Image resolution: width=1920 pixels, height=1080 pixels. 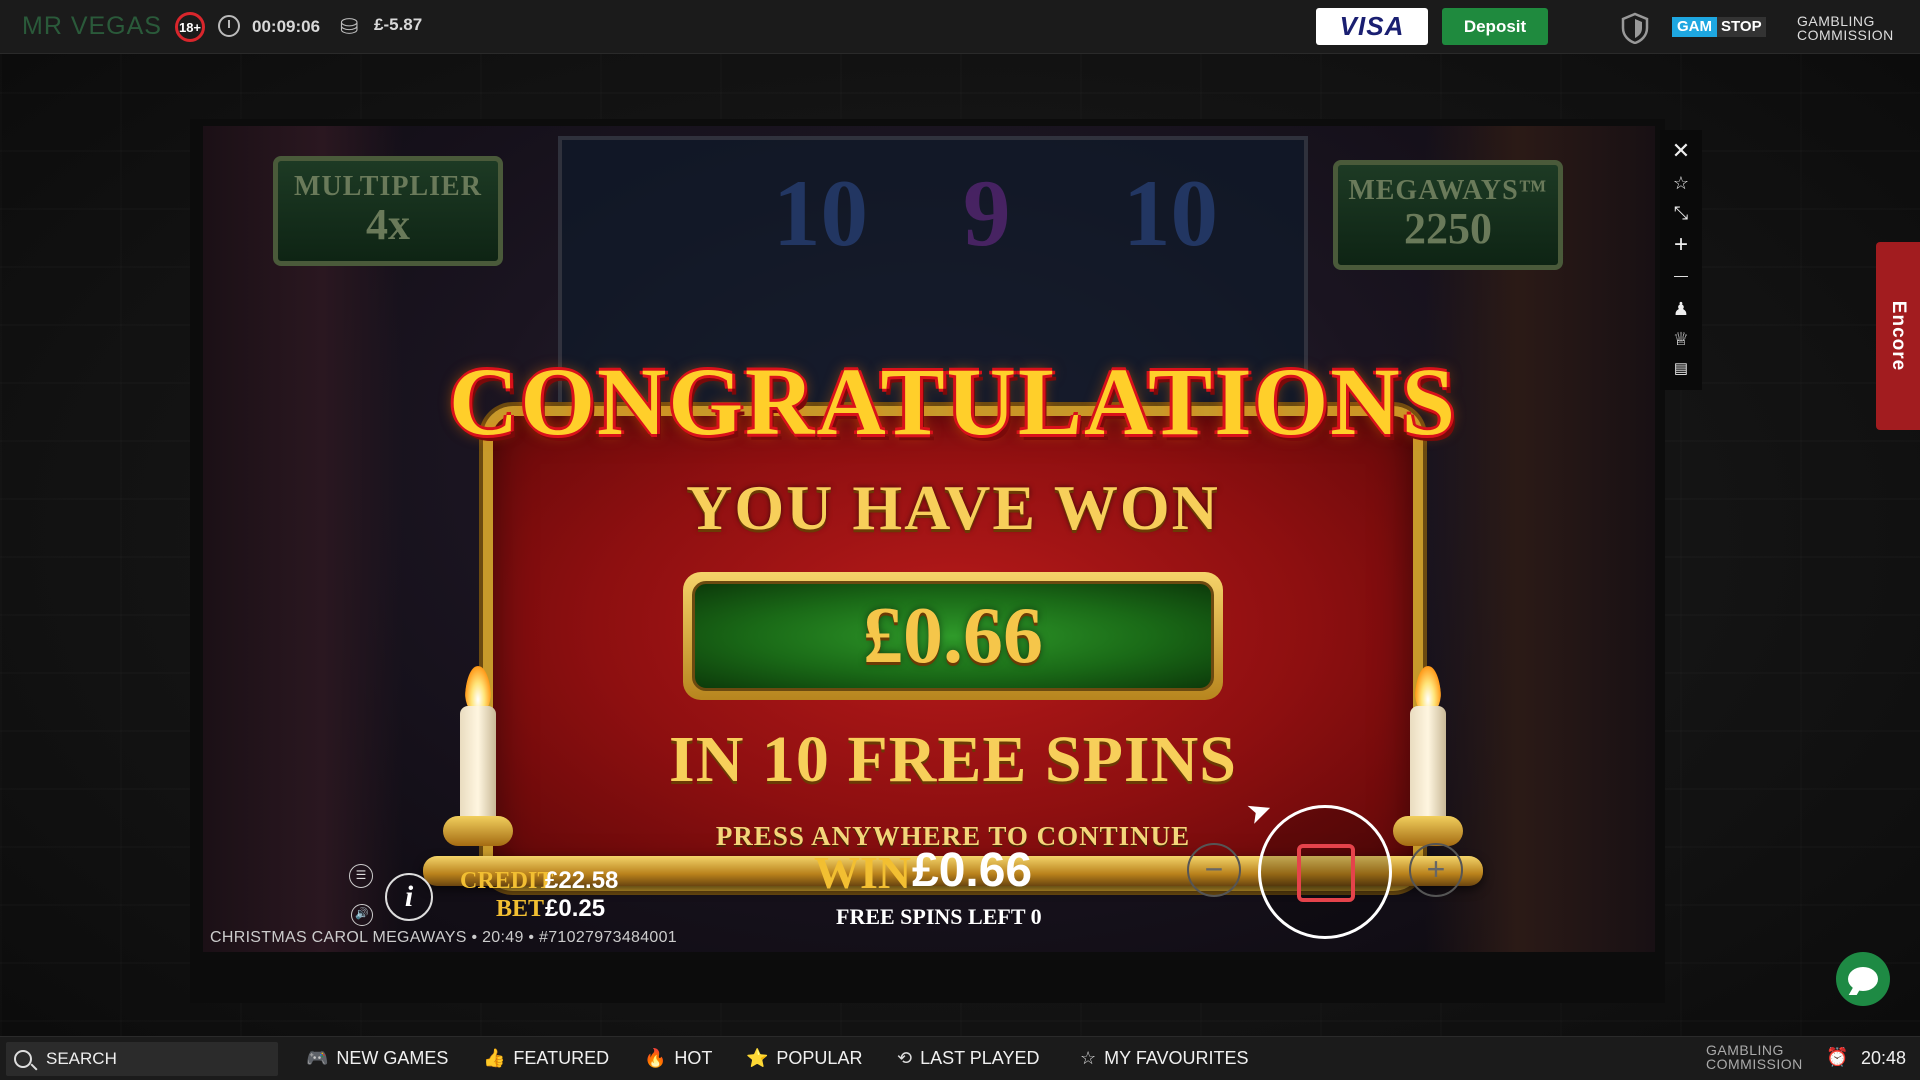 What do you see at coordinates (81, 1058) in the screenshot?
I see `search-label: SEARCH` at bounding box center [81, 1058].